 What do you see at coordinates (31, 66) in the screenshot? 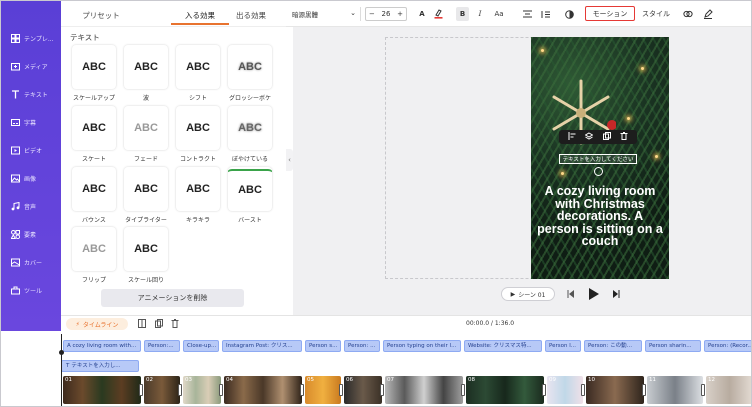
I see `nav-item-media: メディア` at bounding box center [31, 66].